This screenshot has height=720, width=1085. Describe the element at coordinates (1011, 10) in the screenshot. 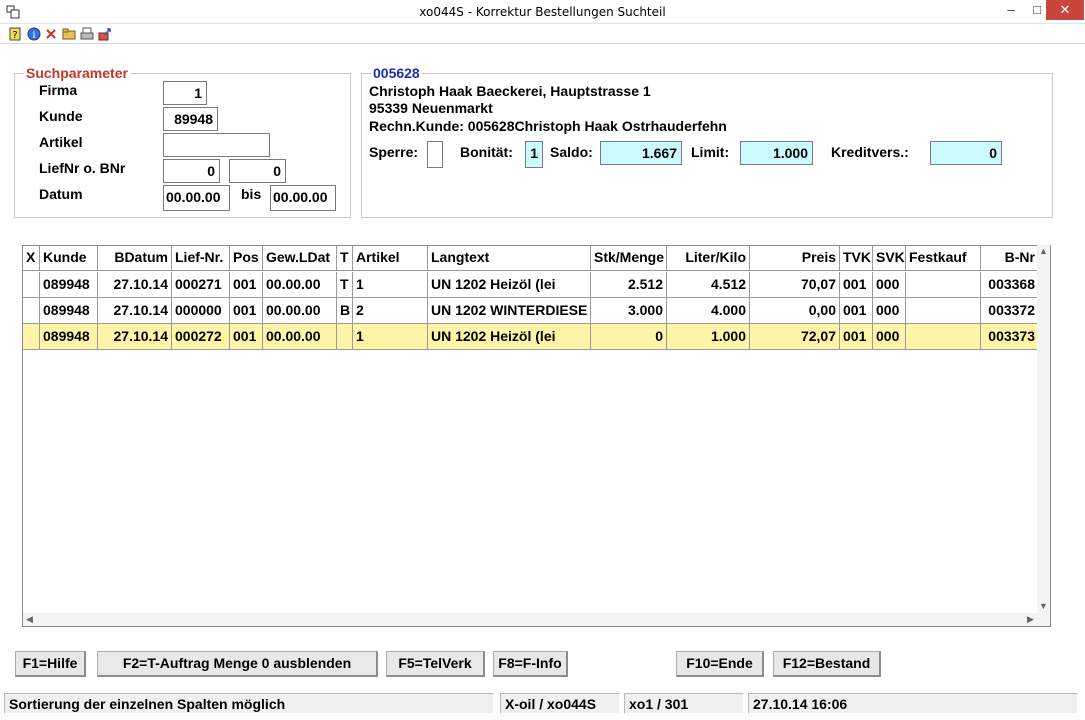

I see `minimize-button: –` at that location.